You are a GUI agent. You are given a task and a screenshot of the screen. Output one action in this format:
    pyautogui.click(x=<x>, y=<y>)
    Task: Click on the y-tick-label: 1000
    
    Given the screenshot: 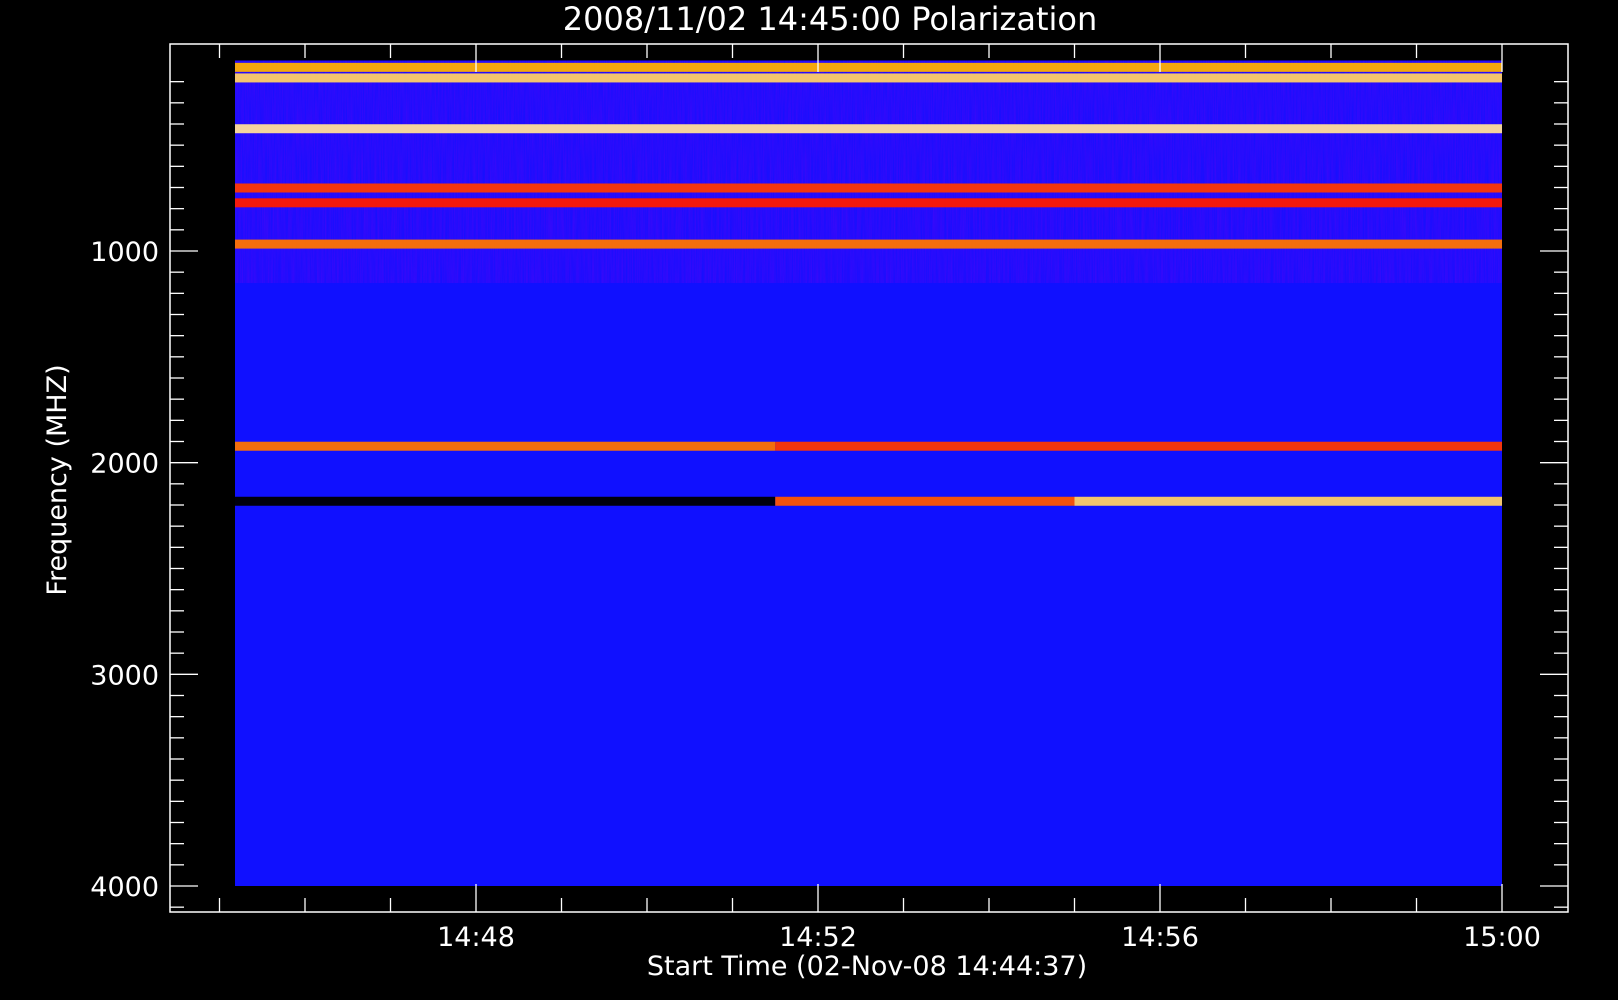 What is the action you would take?
    pyautogui.click(x=124, y=252)
    